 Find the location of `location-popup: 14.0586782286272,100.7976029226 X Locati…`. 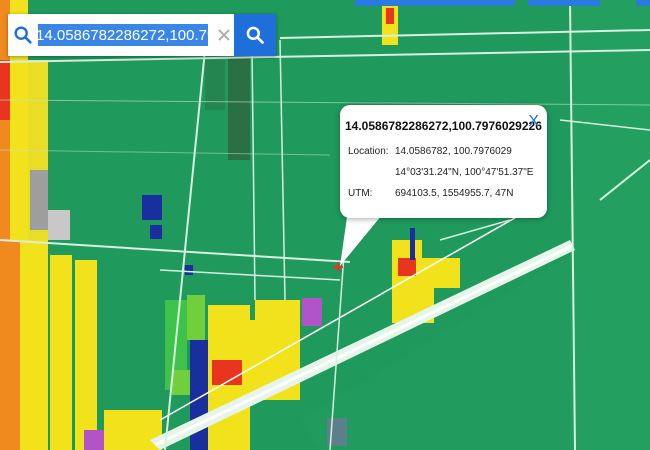

location-popup: 14.0586782286272,100.7976029226 X Locati… is located at coordinates (443, 161).